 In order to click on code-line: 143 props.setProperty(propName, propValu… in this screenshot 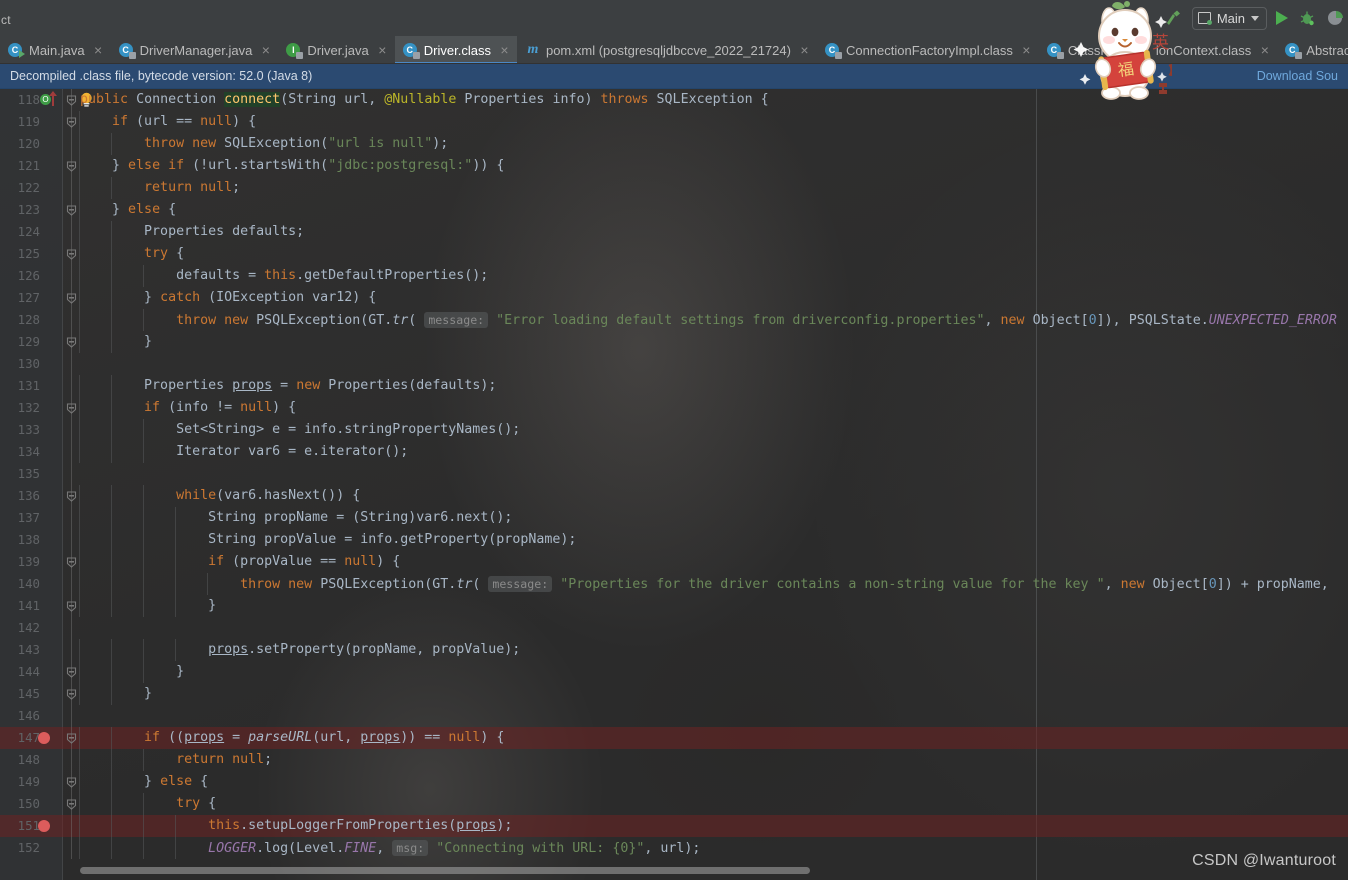, I will do `click(674, 650)`.